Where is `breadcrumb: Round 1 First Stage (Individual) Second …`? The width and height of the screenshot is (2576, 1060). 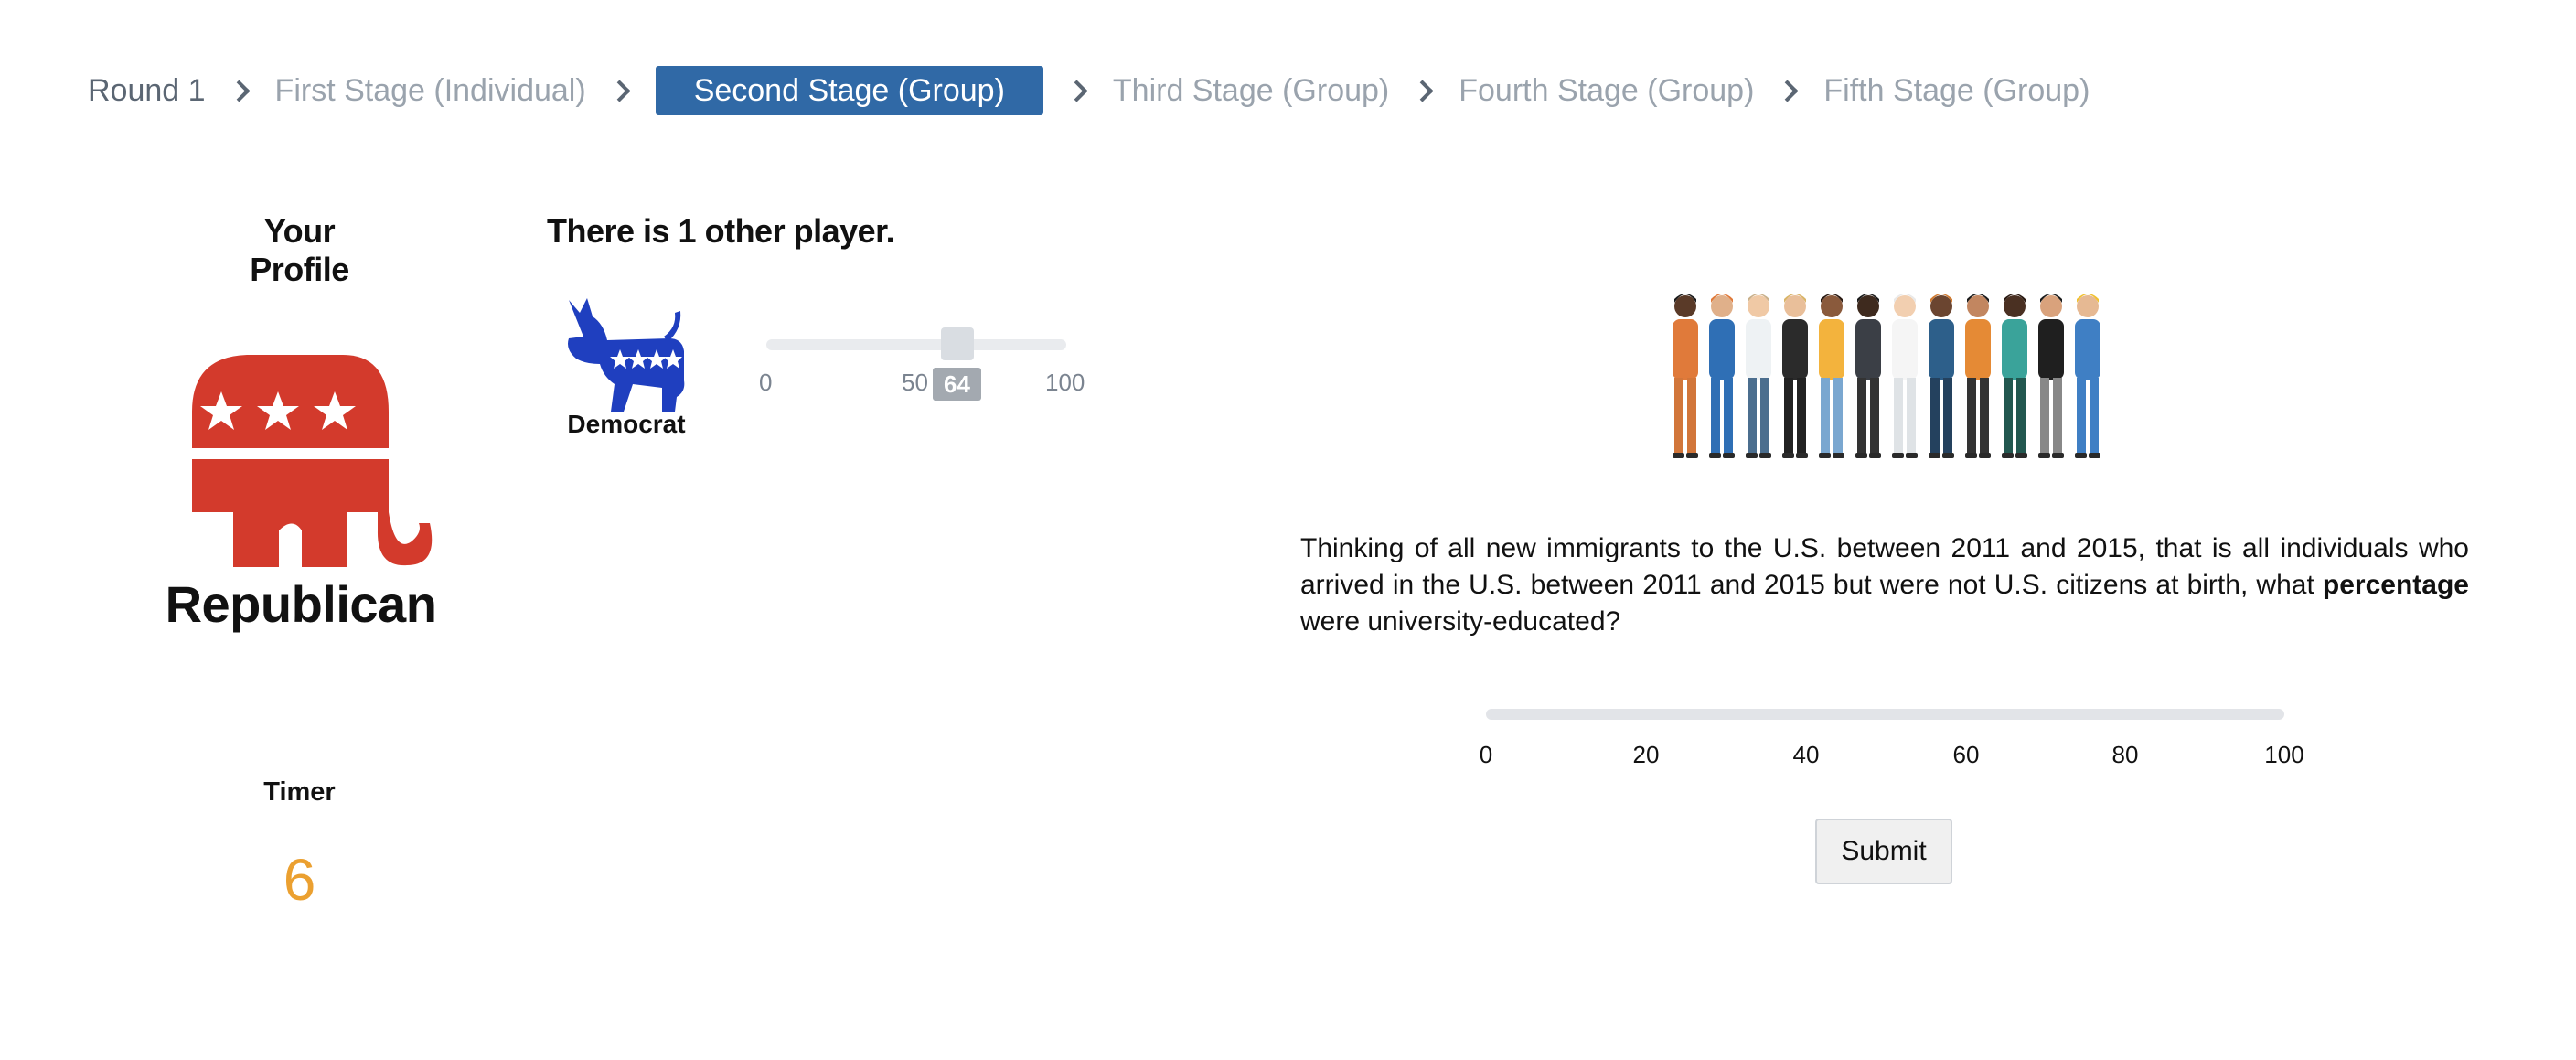
breadcrumb: Round 1 First Stage (Individual) Second … is located at coordinates (1089, 90).